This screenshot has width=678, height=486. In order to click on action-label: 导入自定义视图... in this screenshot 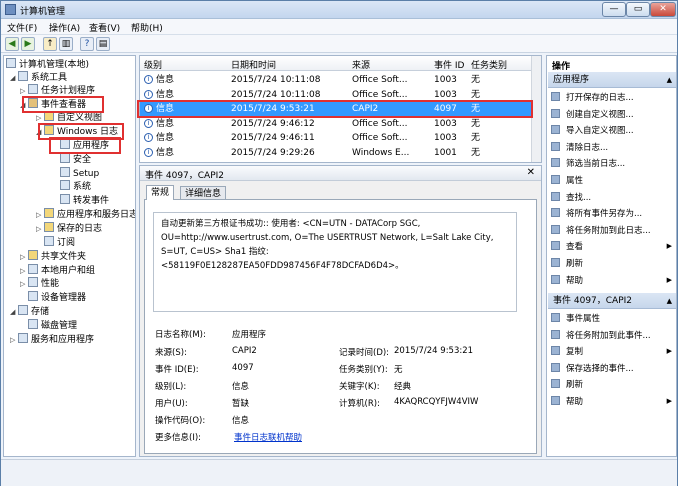, I will do `click(600, 131)`.